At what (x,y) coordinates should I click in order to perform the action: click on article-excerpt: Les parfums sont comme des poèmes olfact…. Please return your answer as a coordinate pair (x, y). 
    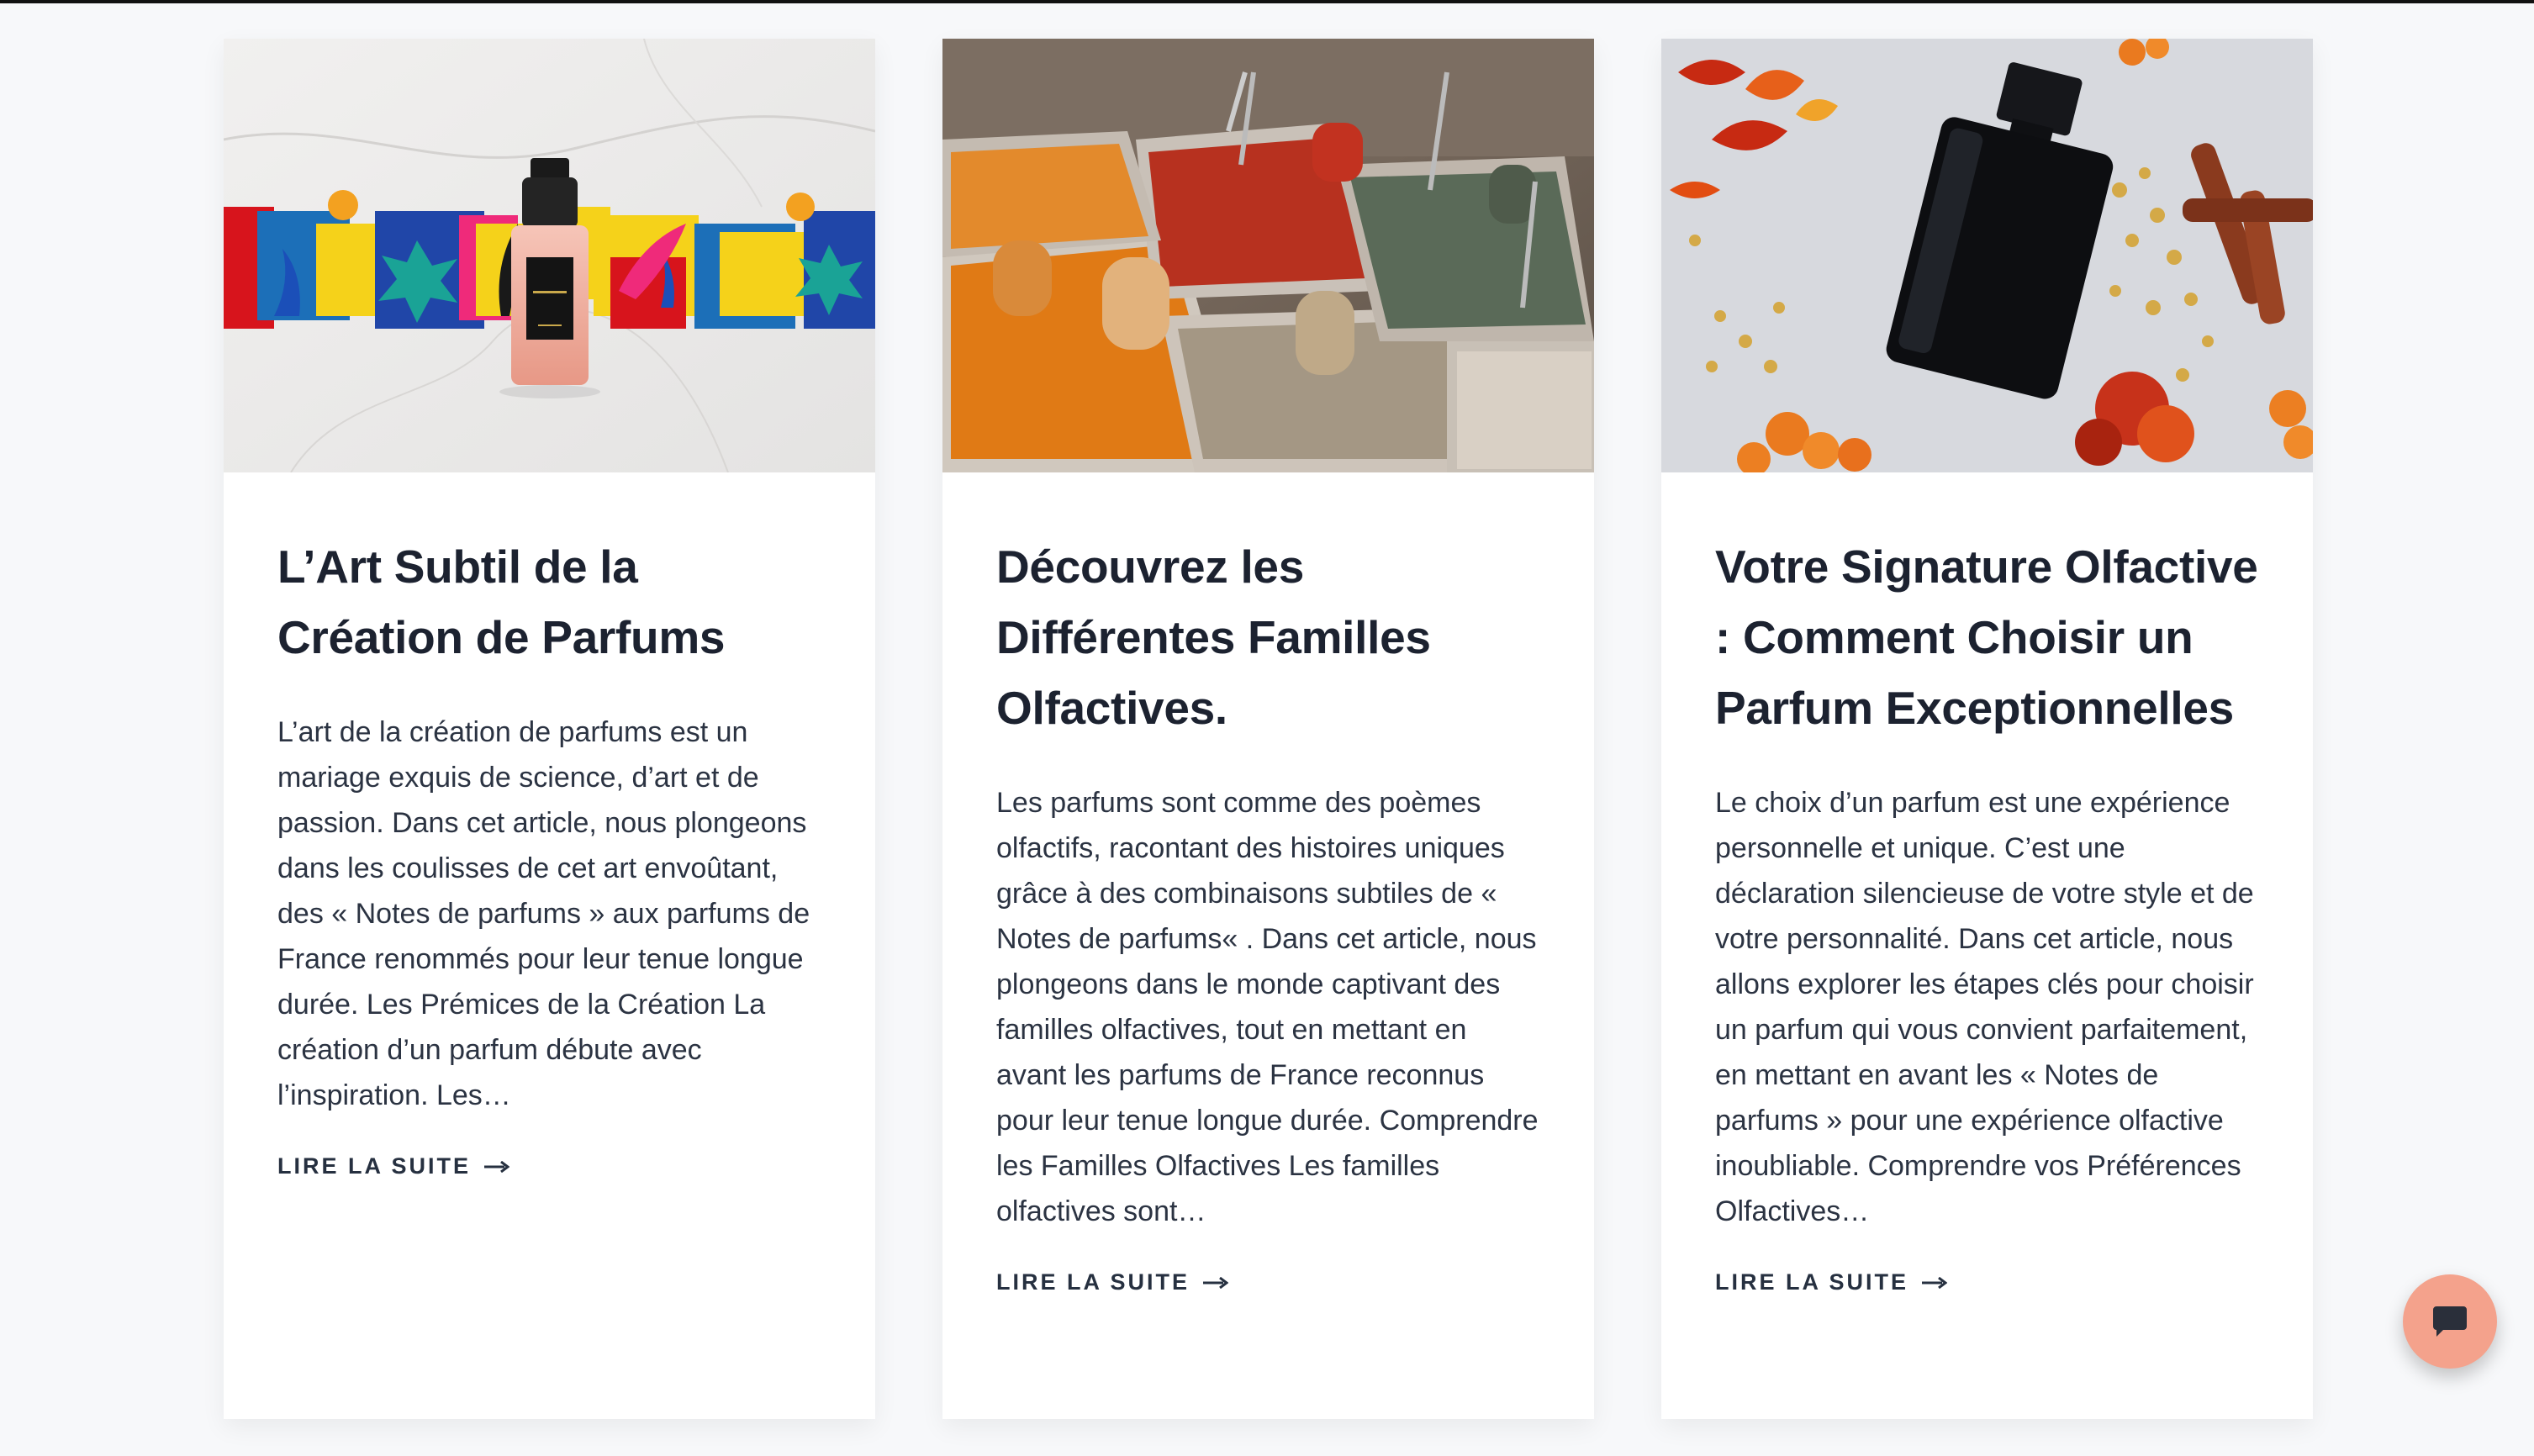
    Looking at the image, I should click on (1267, 1007).